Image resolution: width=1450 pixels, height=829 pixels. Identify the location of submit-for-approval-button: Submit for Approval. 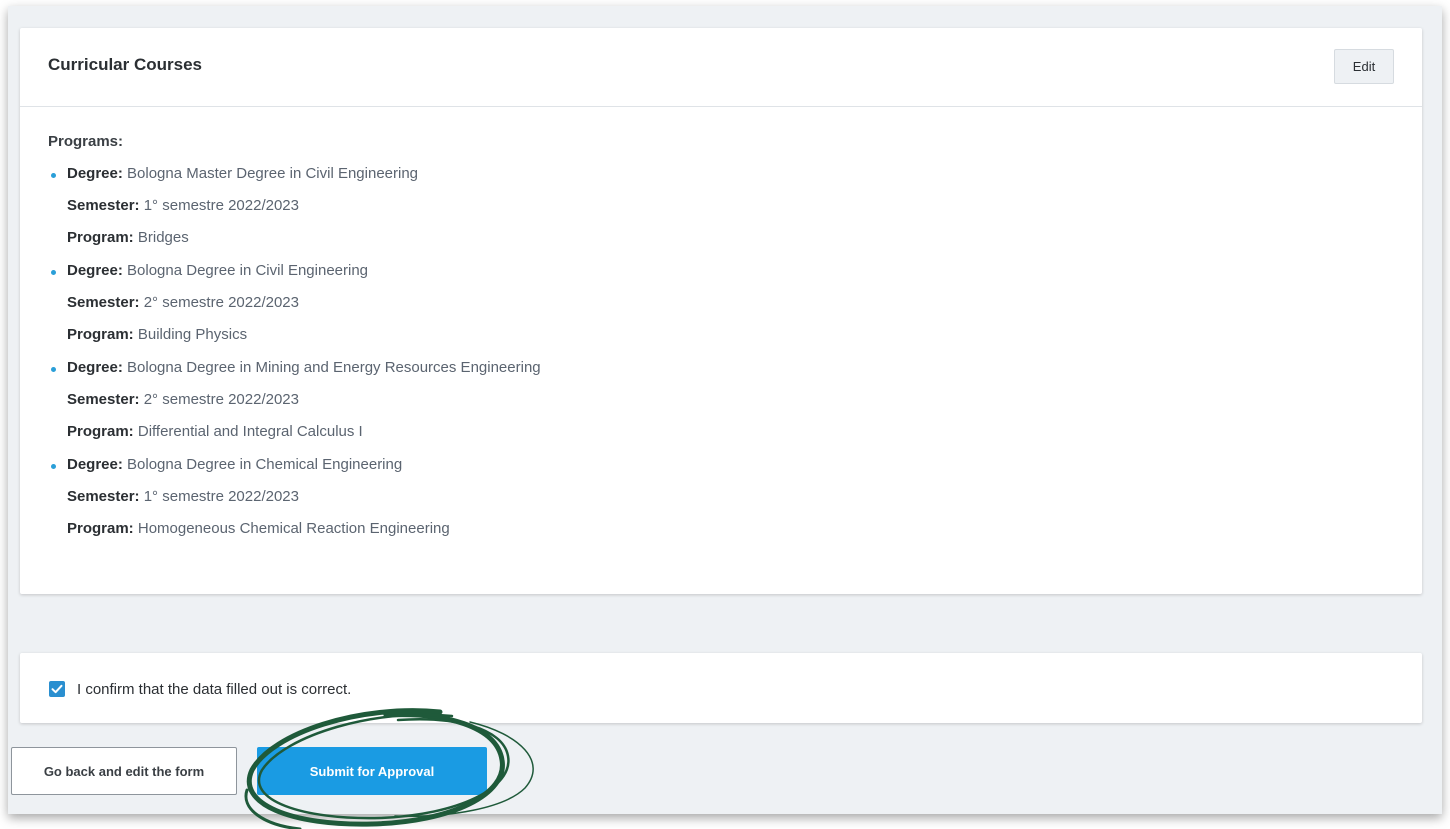
(372, 771).